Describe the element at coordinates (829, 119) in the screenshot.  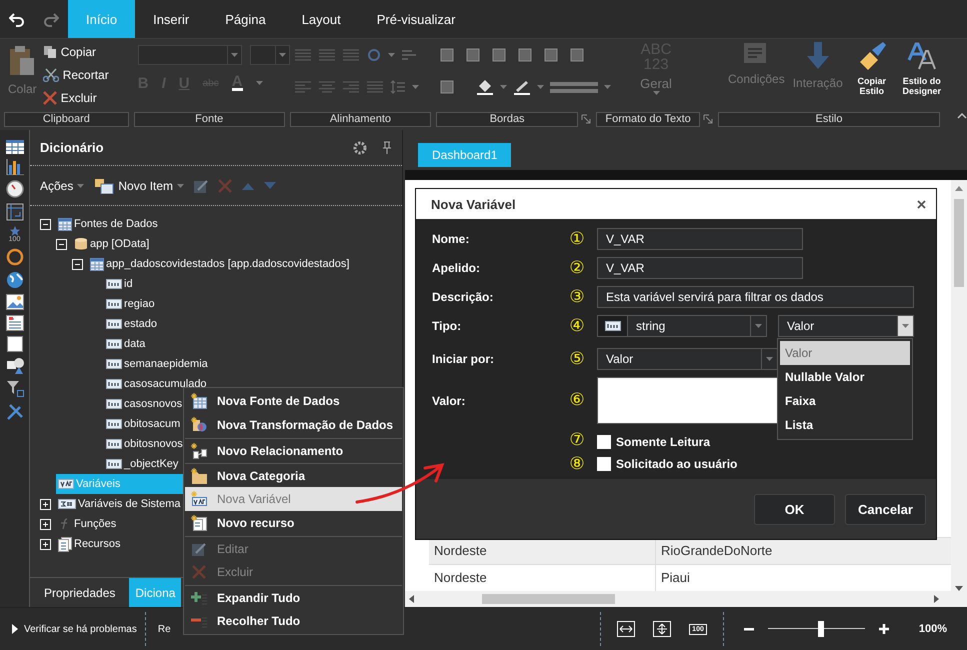
I see `group-label: Estilo` at that location.